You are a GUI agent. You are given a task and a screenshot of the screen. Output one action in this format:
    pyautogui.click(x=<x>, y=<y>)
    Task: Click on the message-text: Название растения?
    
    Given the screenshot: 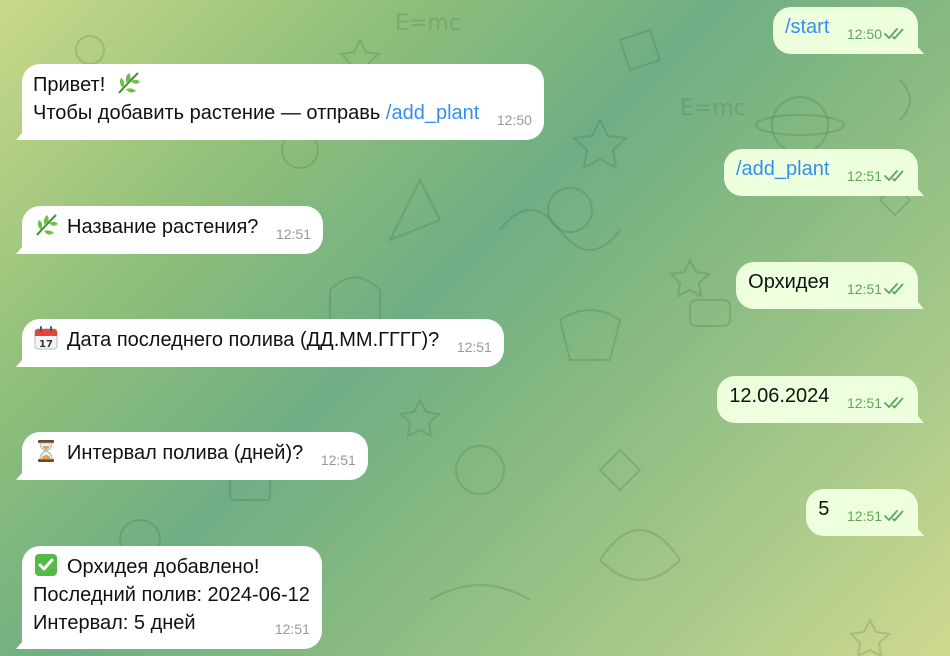 What is the action you would take?
    pyautogui.click(x=163, y=227)
    